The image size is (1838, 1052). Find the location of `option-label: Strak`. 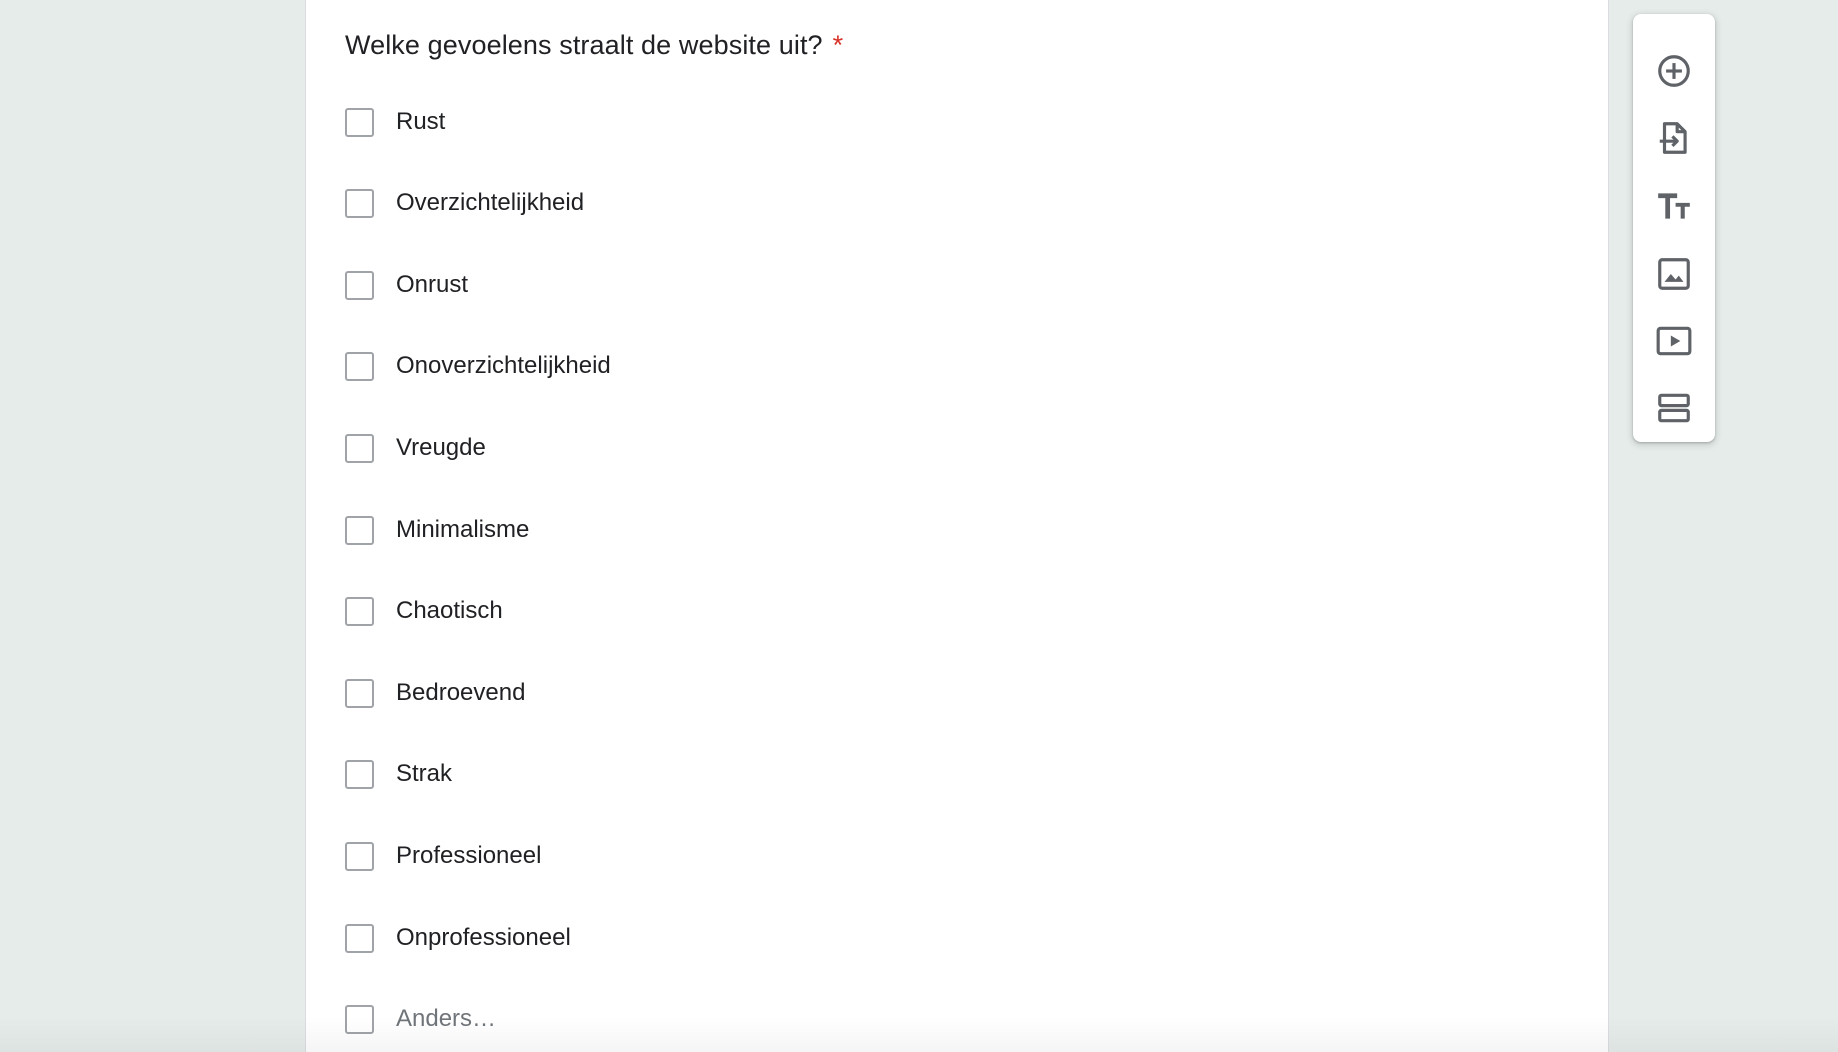

option-label: Strak is located at coordinates (424, 773).